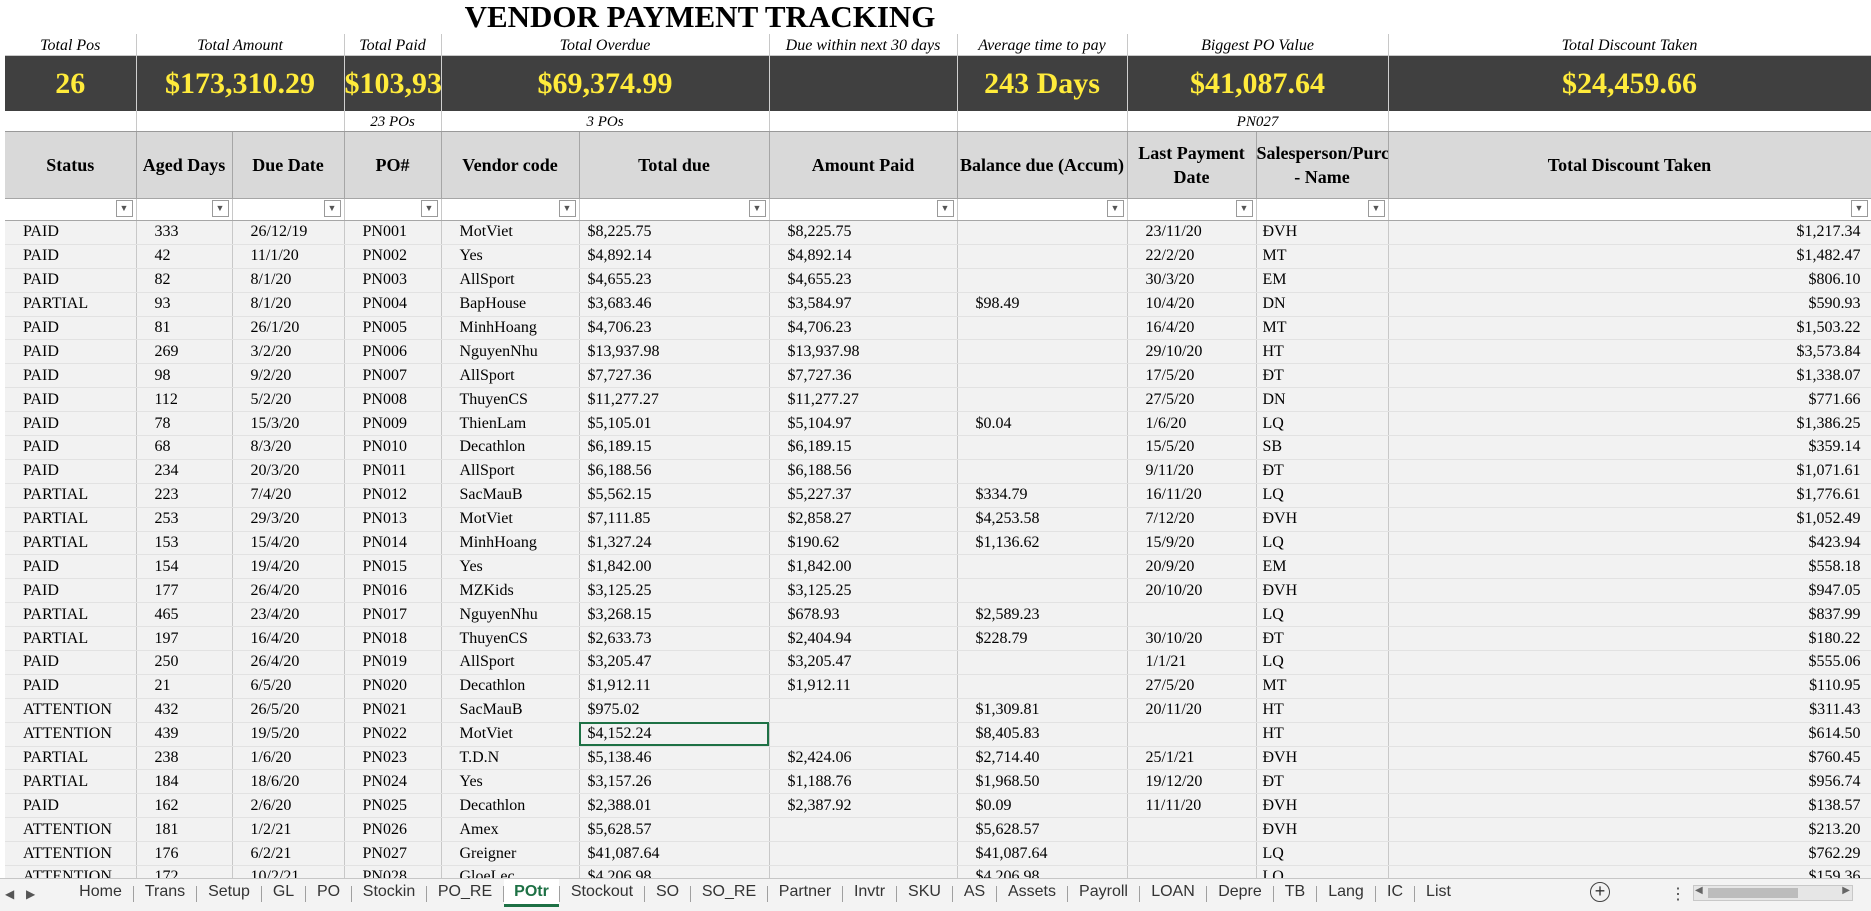 The image size is (1871, 911). I want to click on kpi-value: 26, so click(71, 83).